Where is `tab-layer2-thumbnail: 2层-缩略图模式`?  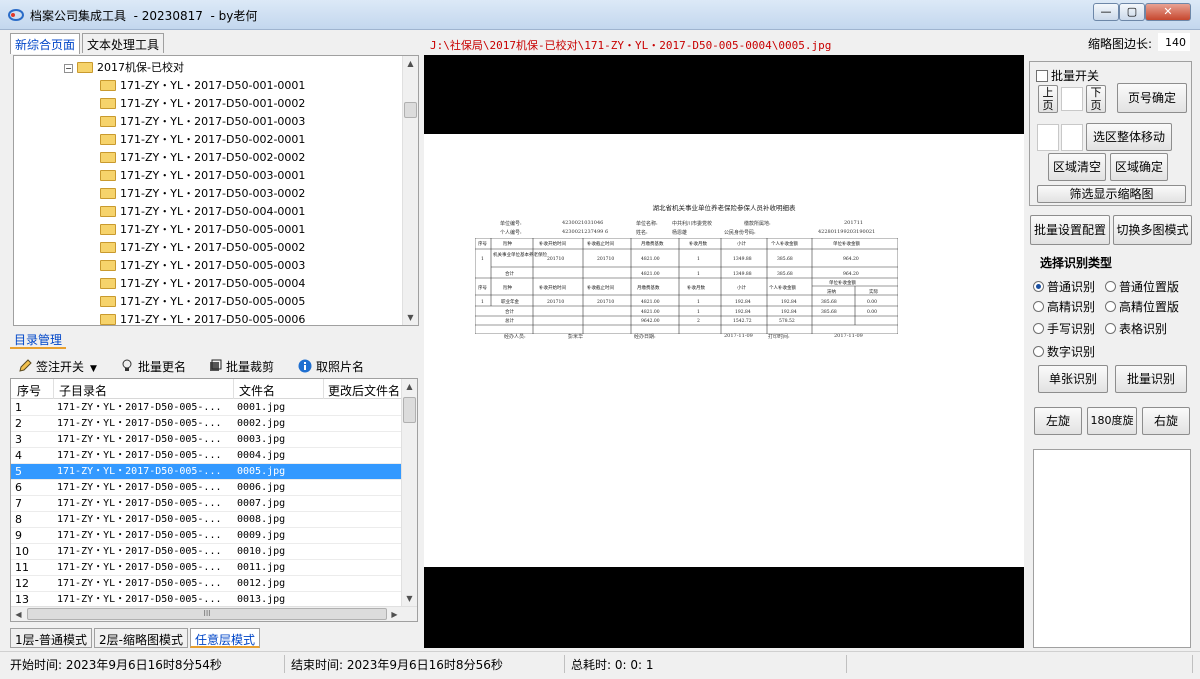
tab-layer2-thumbnail: 2层-缩略图模式 is located at coordinates (141, 638).